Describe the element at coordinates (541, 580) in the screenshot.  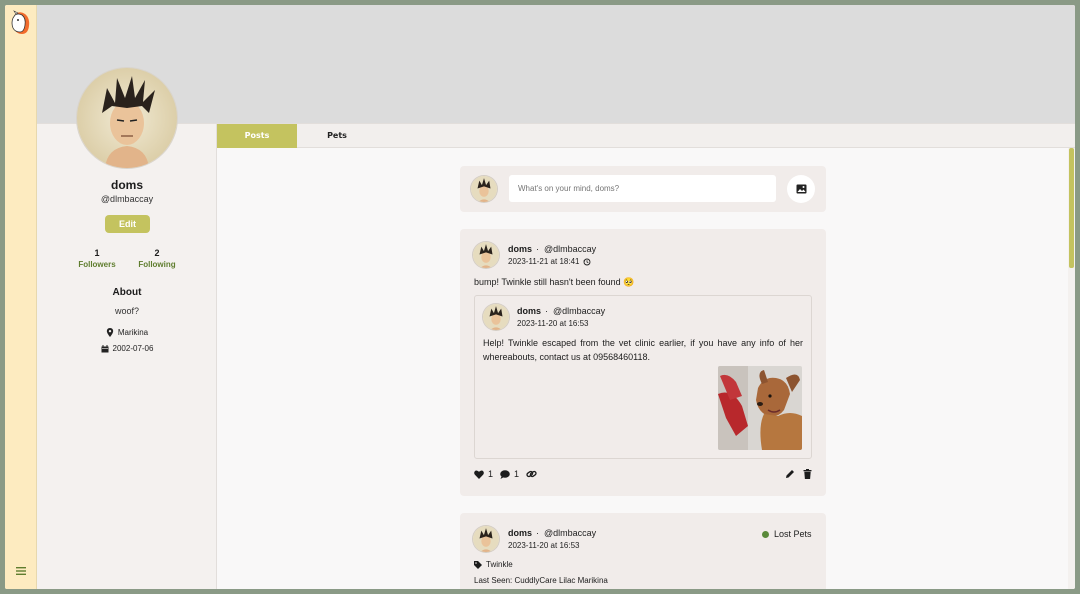
I see `last-seen-text: Last Seen: CuddlyCare Lilac Marikina` at that location.